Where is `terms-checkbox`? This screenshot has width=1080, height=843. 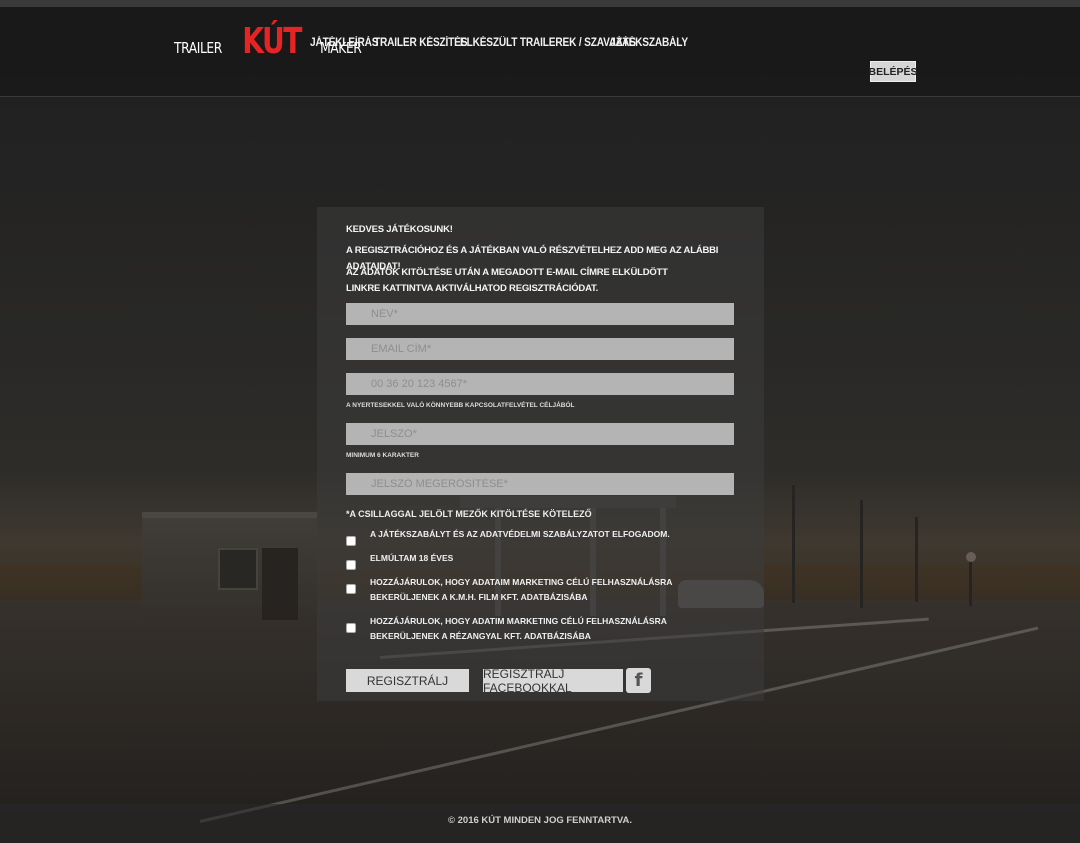 terms-checkbox is located at coordinates (351, 541).